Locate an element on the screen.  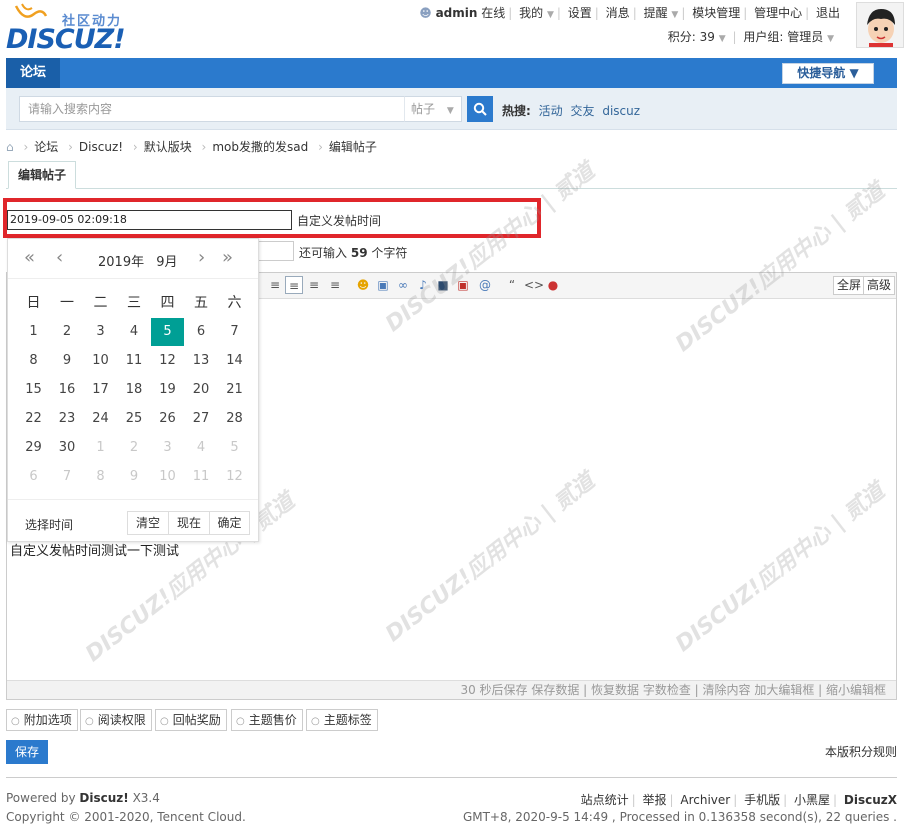
calendar-day: 21 is located at coordinates (234, 390).